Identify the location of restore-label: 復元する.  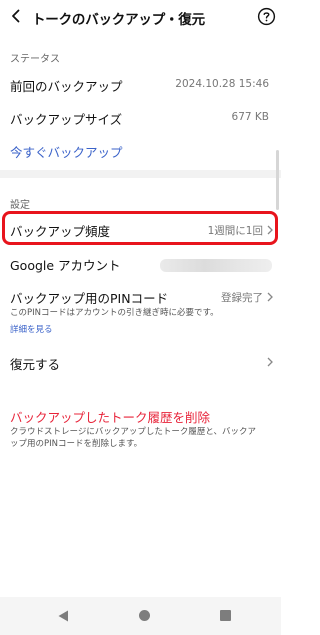
(35, 363).